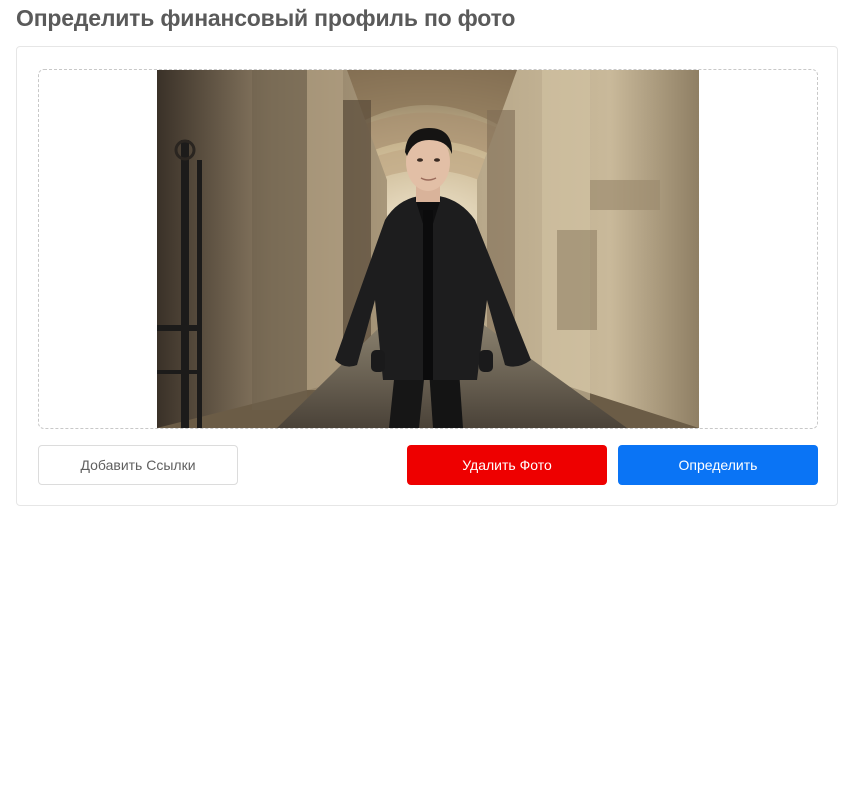 This screenshot has height=797, width=845. Describe the element at coordinates (507, 465) in the screenshot. I see `delete-photo-button: Удалить Фото` at that location.